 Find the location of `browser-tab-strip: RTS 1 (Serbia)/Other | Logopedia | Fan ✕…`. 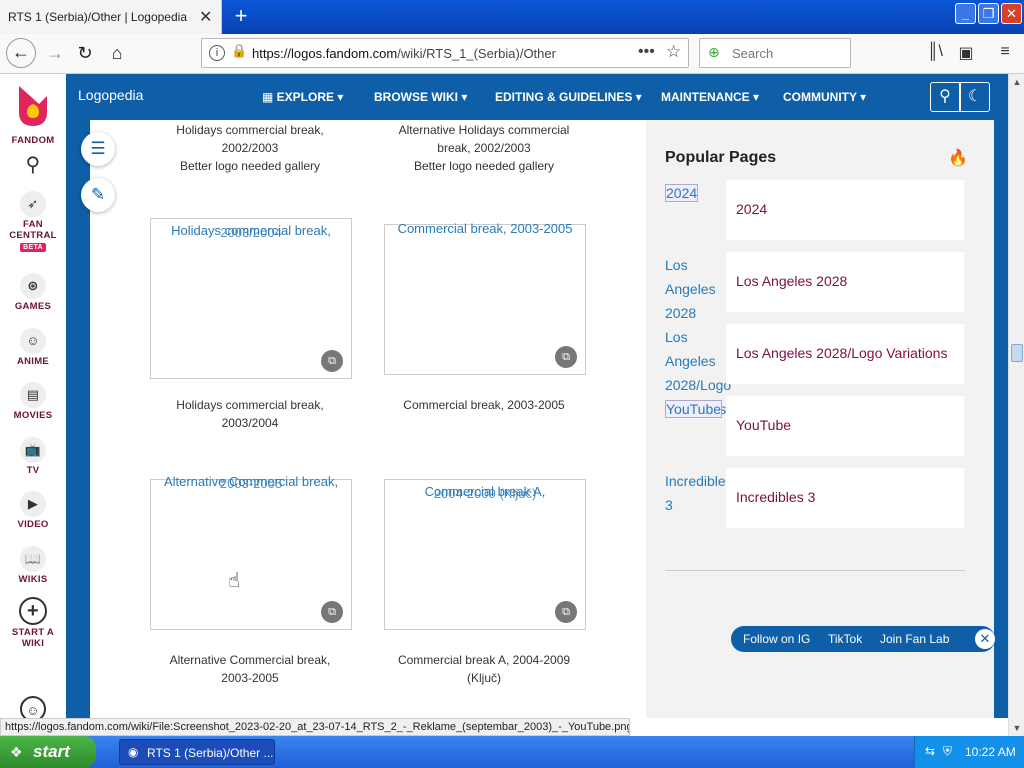

browser-tab-strip: RTS 1 (Serbia)/Other | Logopedia | Fan ✕… is located at coordinates (512, 17).